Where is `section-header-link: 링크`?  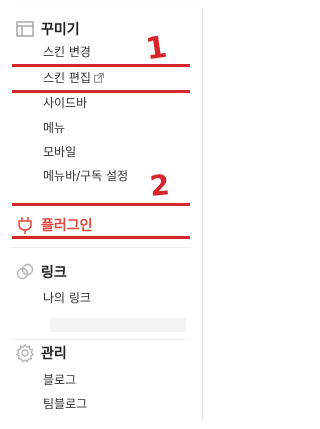
section-header-link: 링크 is located at coordinates (39, 272).